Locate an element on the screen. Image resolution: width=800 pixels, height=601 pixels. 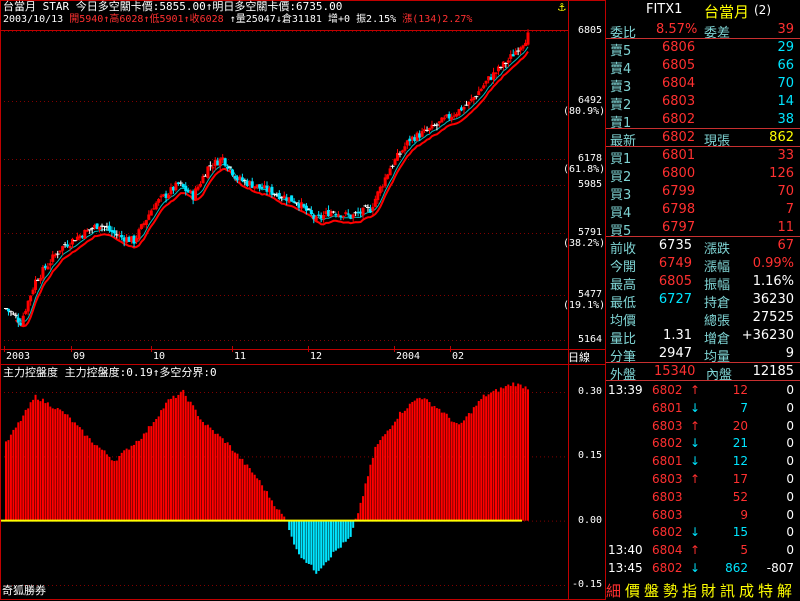
tick-row: 6803↑170 is located at coordinates (703, 479).